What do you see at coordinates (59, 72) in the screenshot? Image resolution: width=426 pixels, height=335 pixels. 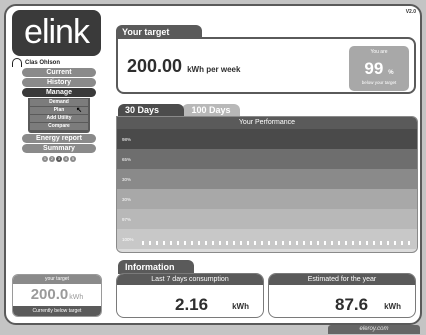 I see `nav-current: Current` at bounding box center [59, 72].